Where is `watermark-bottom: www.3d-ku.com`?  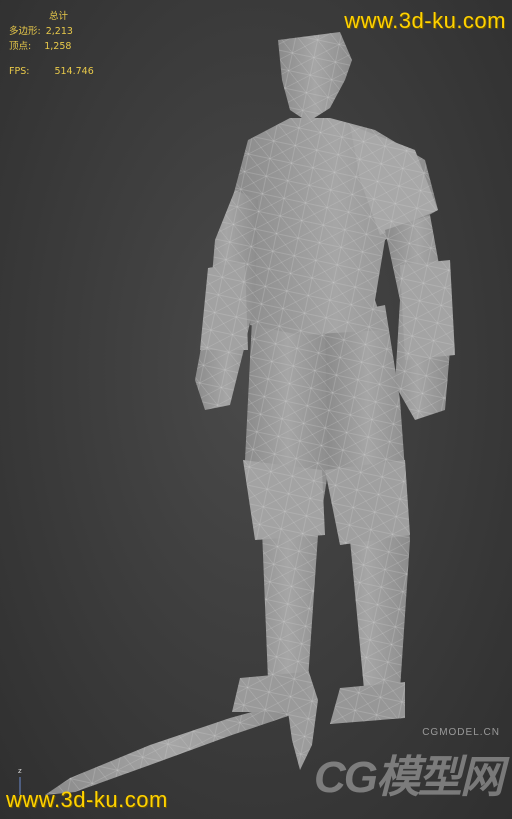
watermark-bottom: www.3d-ku.com is located at coordinates (87, 799).